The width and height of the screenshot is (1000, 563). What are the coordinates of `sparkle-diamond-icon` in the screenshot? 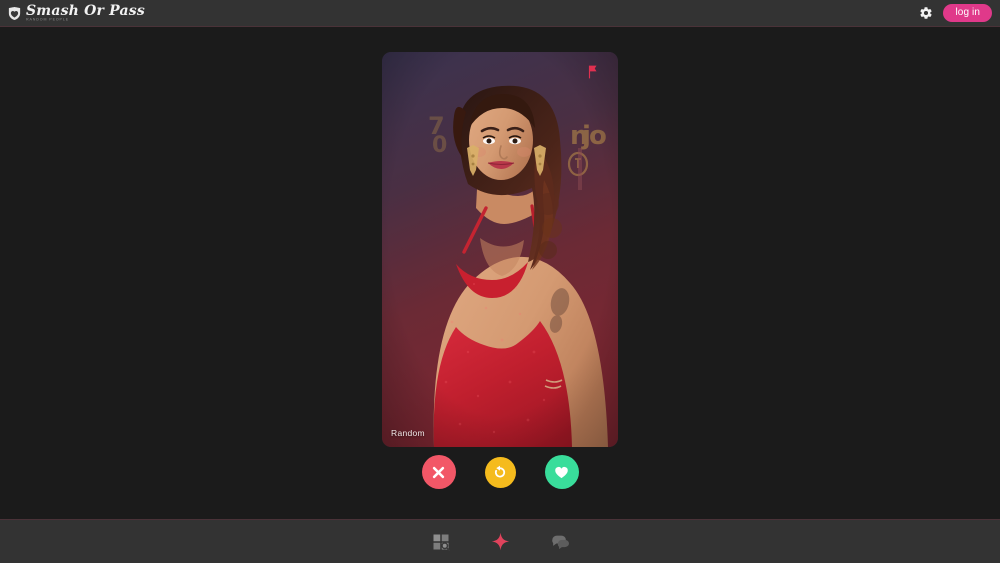 It's located at (500, 541).